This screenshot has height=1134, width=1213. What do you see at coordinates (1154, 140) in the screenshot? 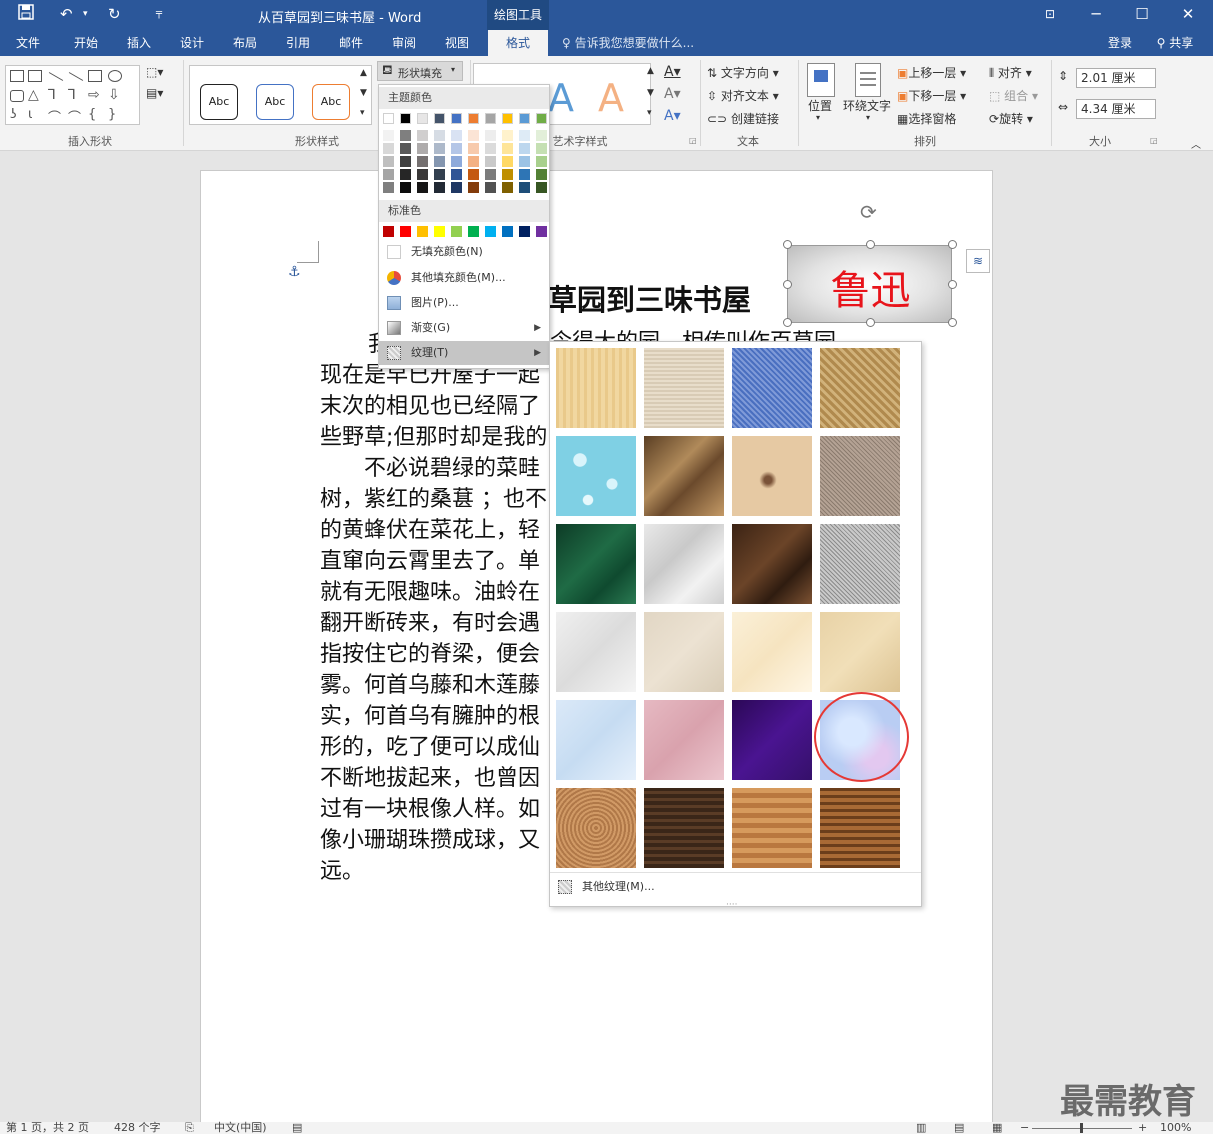
I see `size-dialog-launcher-icon: ◲` at bounding box center [1154, 140].